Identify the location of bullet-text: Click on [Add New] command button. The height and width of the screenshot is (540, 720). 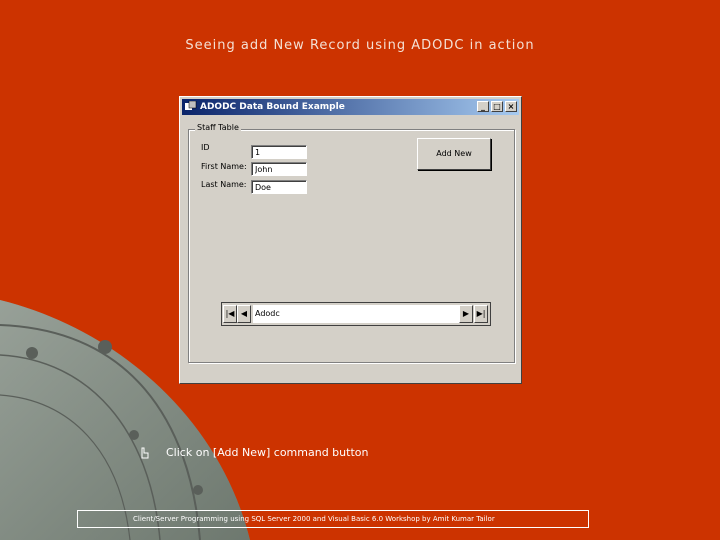
(267, 452).